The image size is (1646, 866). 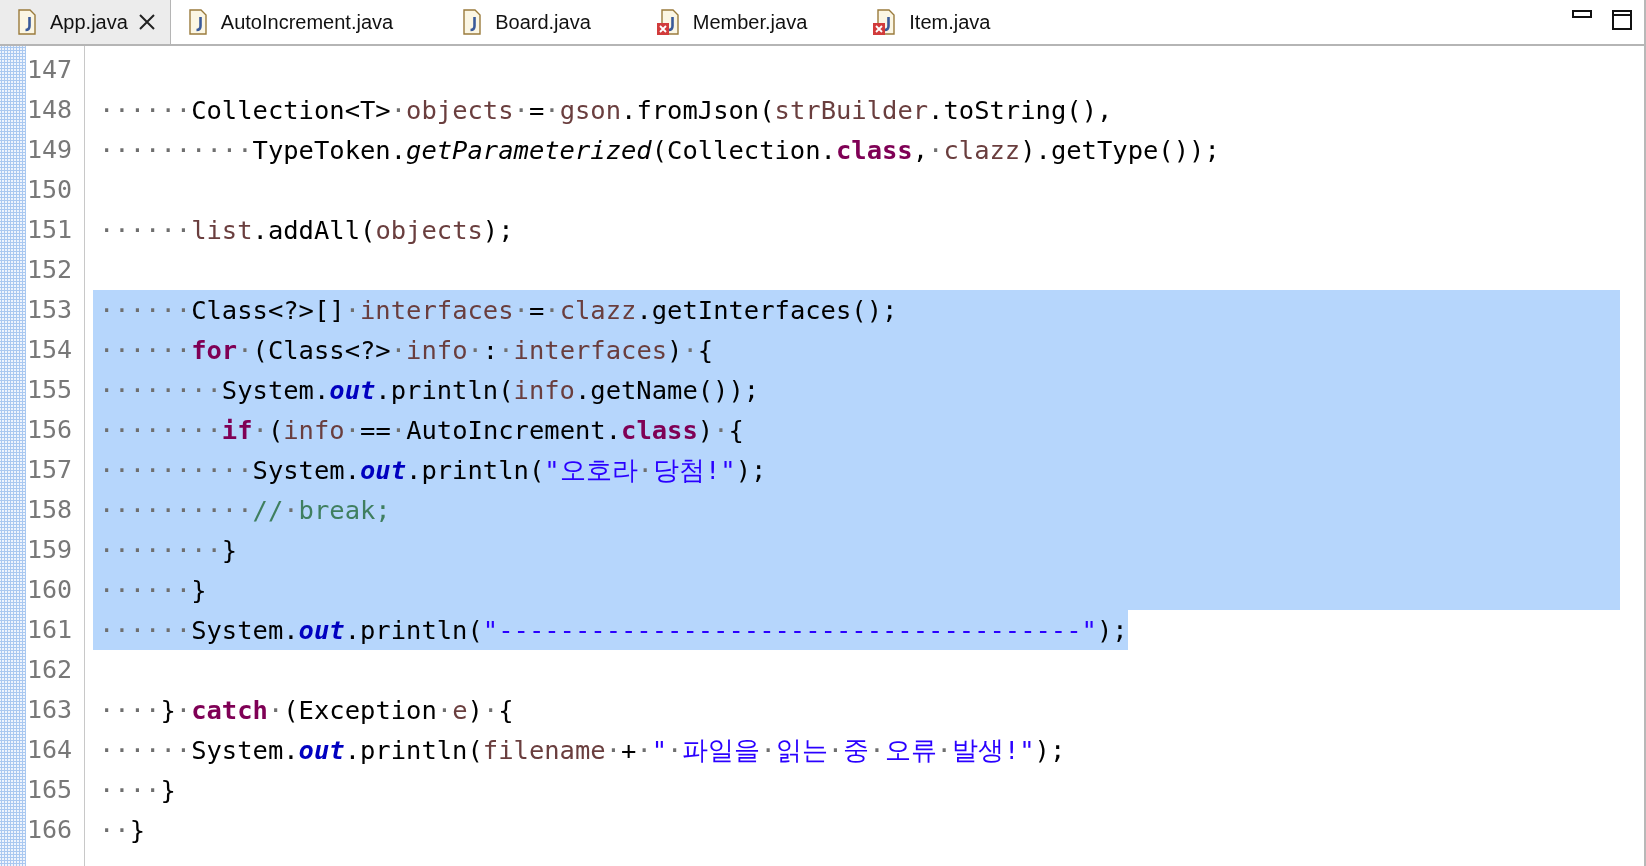 I want to click on line-number: 162, so click(x=50, y=670).